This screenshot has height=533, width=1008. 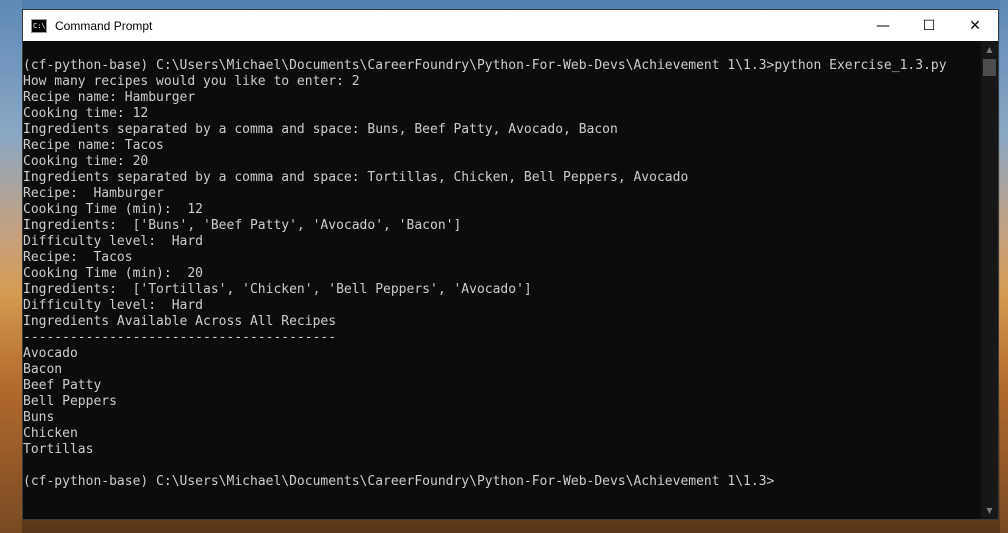 What do you see at coordinates (180, 337) in the screenshot?
I see `console-line: ----------------------------------------` at bounding box center [180, 337].